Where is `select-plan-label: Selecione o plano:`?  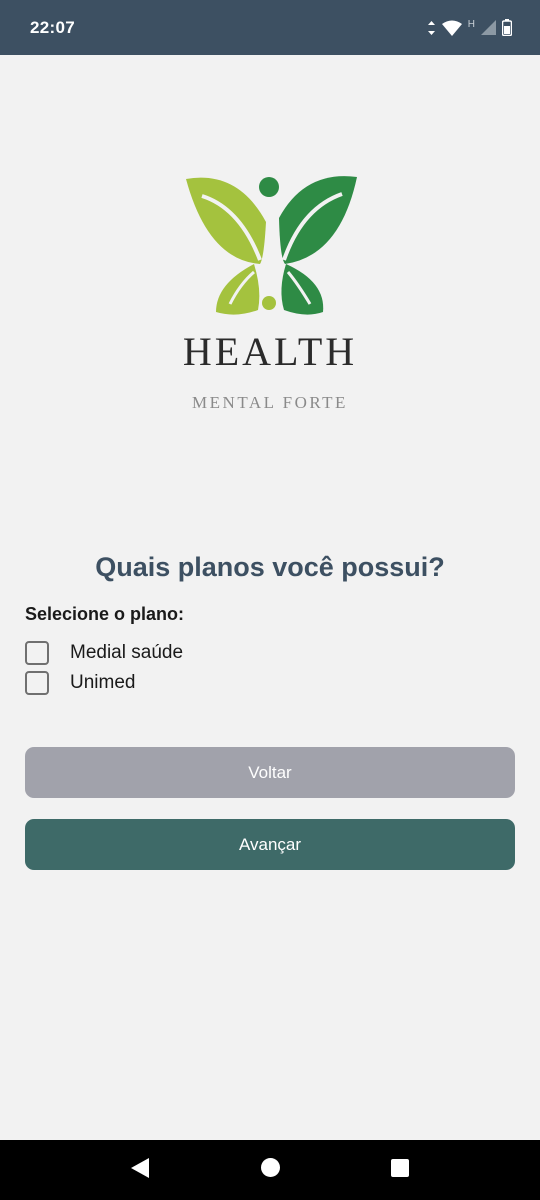
select-plan-label: Selecione o plano: is located at coordinates (105, 614).